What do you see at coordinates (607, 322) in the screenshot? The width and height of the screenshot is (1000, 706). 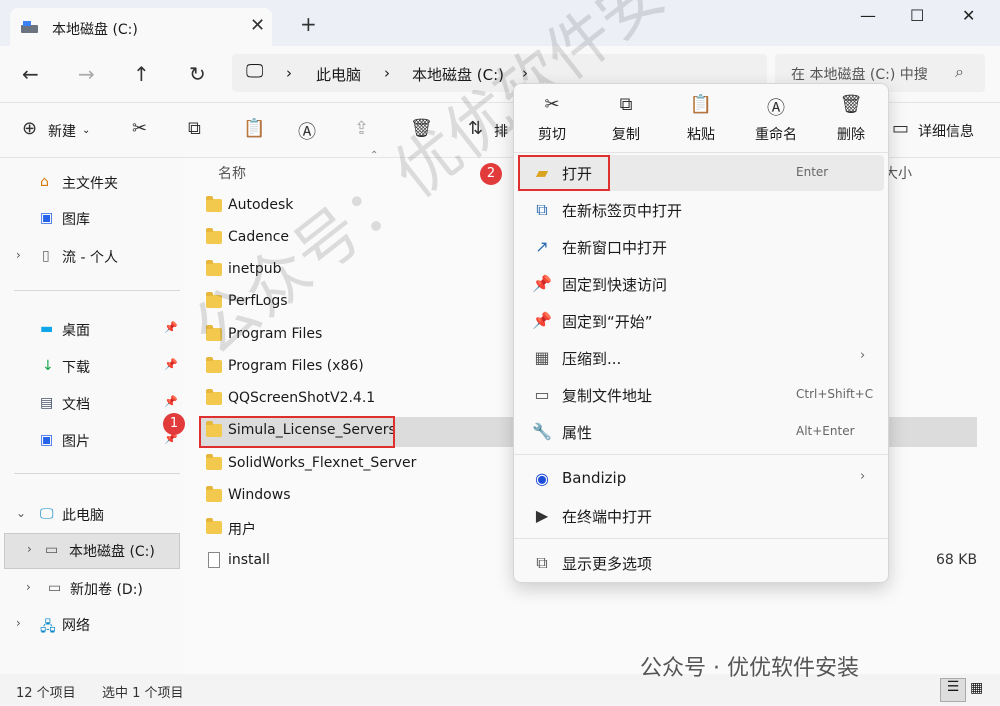 I see `menu-item-label: 固定到“开始”` at bounding box center [607, 322].